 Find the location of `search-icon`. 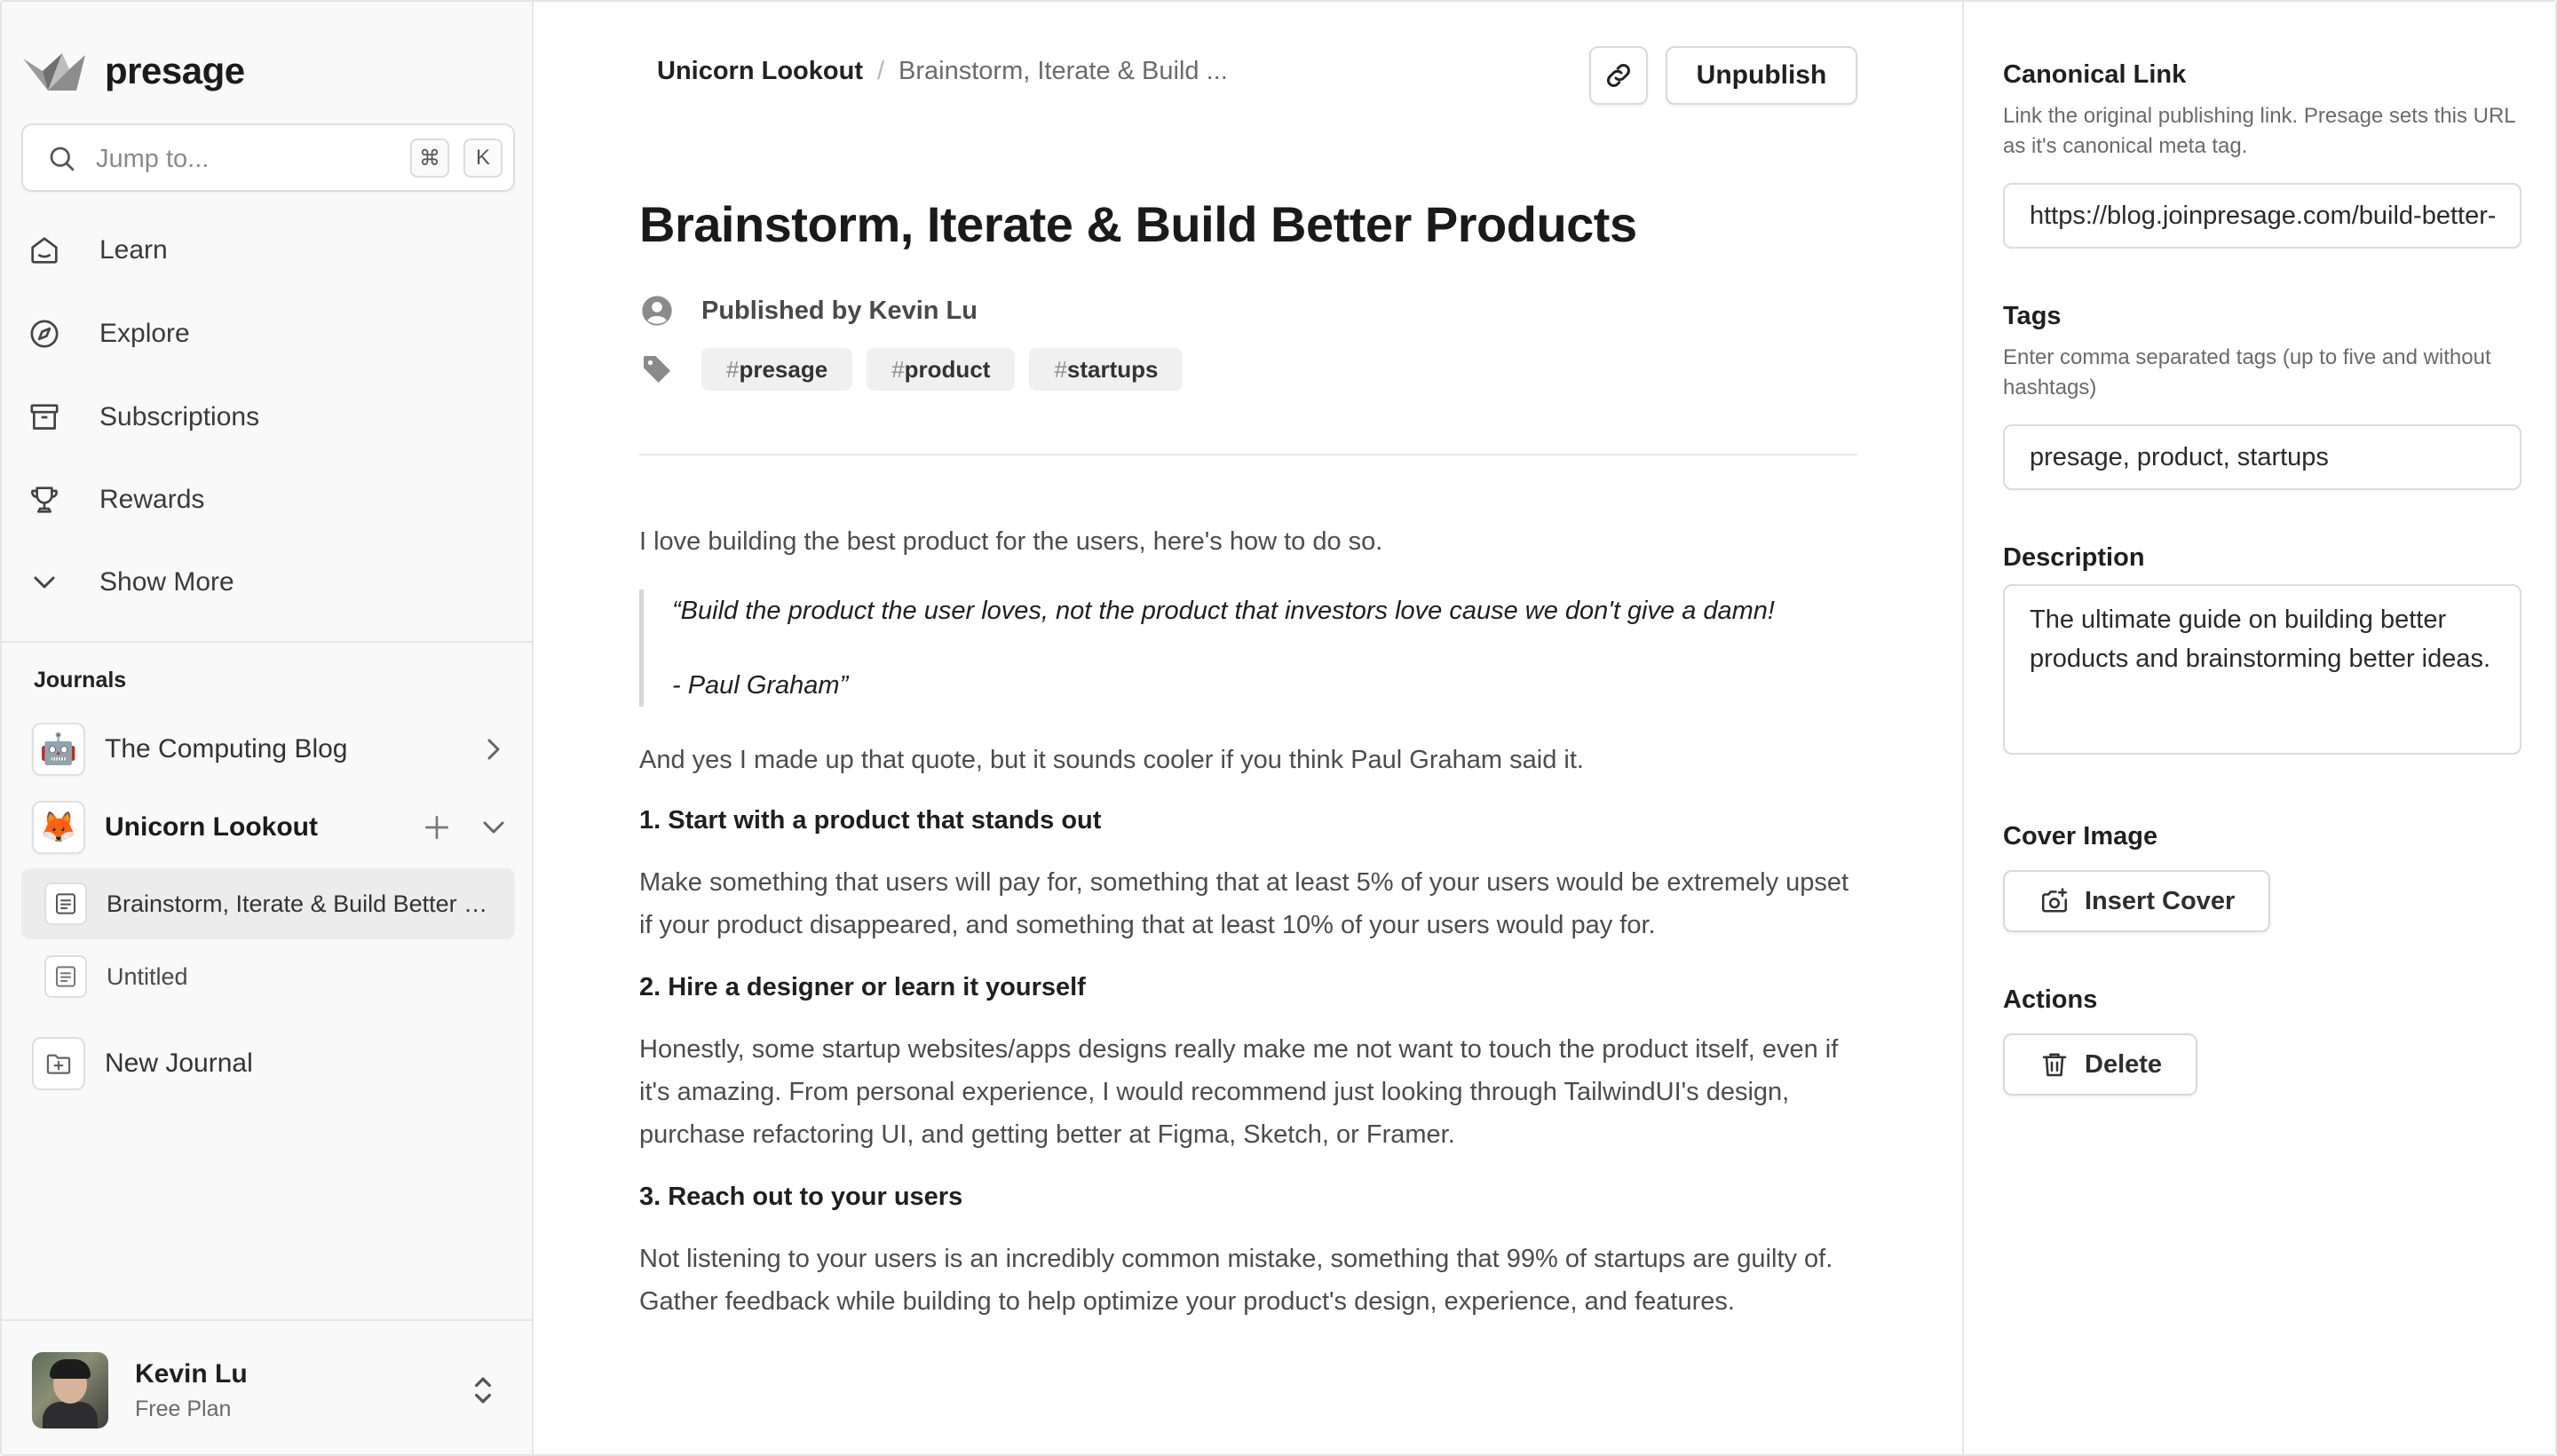

search-icon is located at coordinates (62, 158).